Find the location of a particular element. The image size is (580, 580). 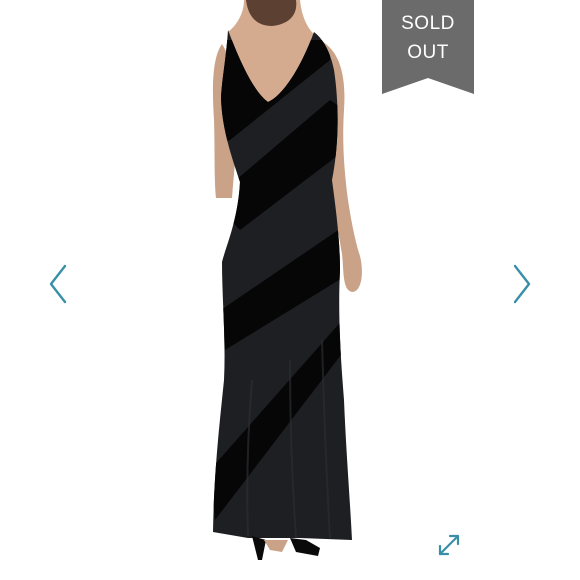

chevron-right-icon is located at coordinates (522, 284).